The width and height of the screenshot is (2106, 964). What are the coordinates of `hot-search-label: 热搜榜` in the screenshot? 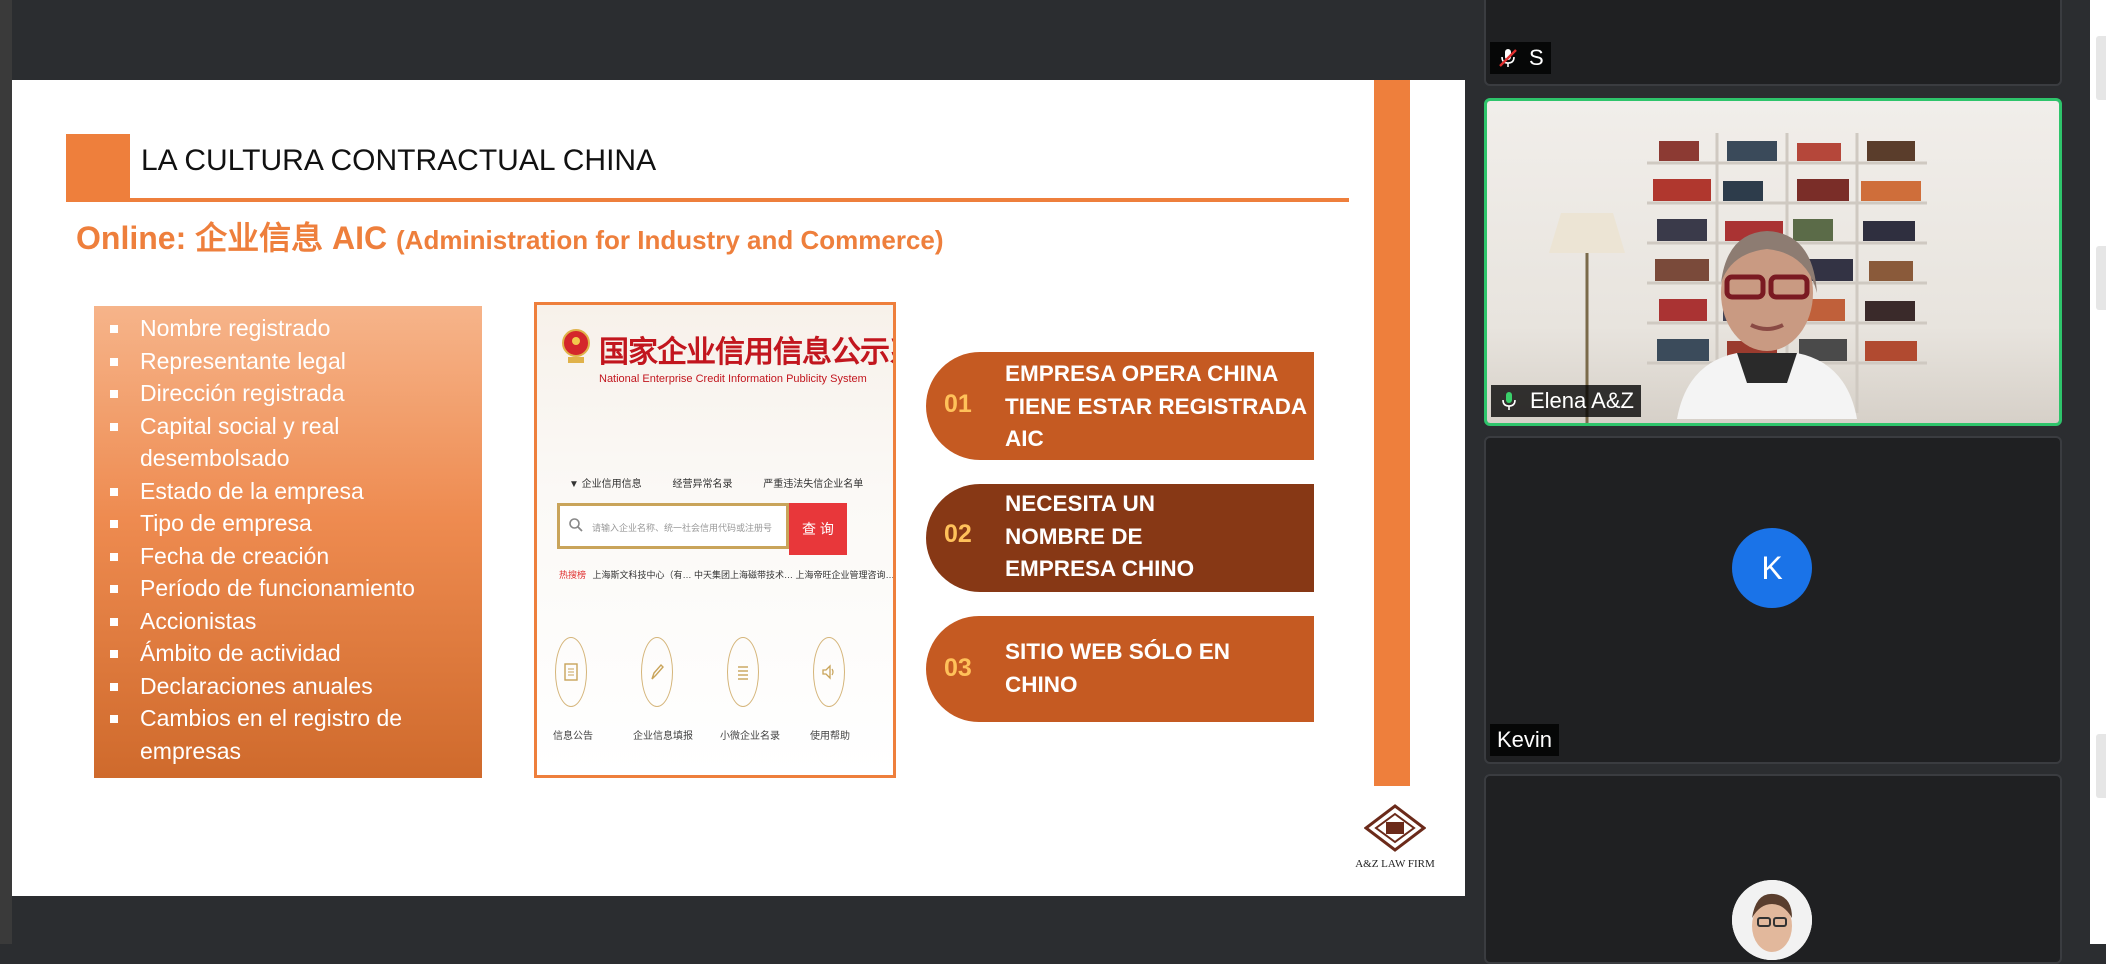 It's located at (573, 575).